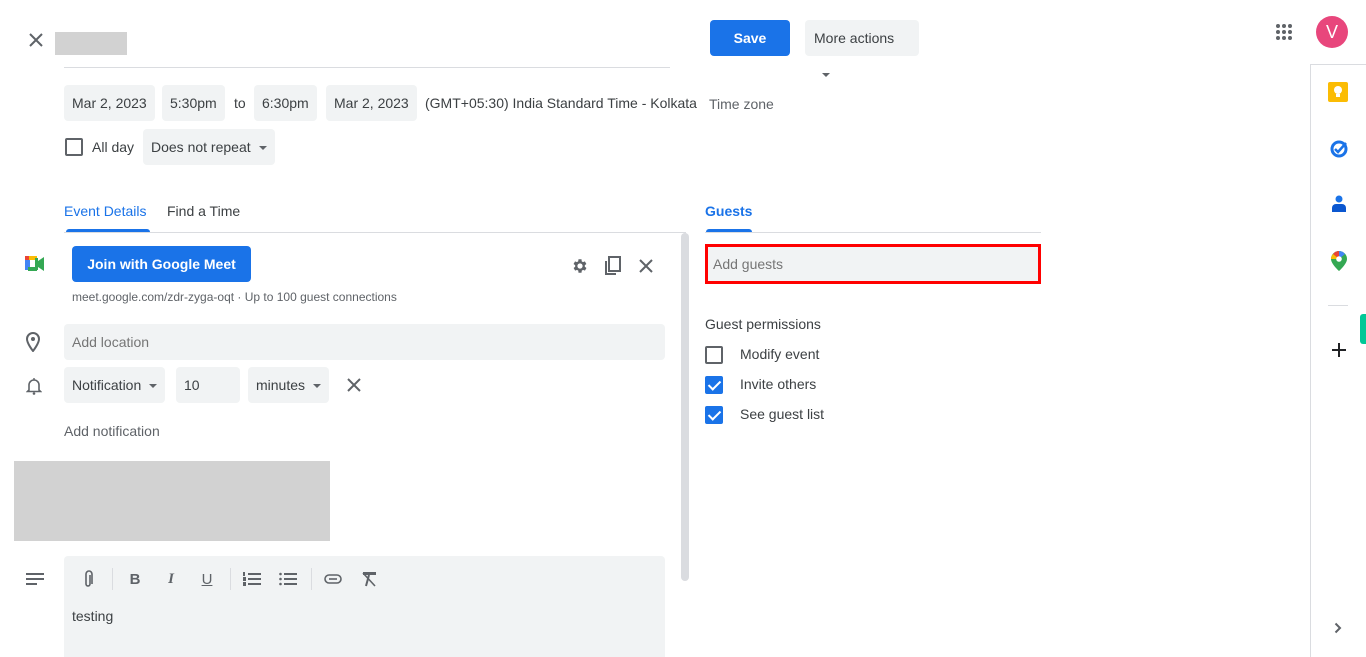 This screenshot has width=1366, height=657. What do you see at coordinates (782, 414) in the screenshot?
I see `see-guest-list-label: See guest list` at bounding box center [782, 414].